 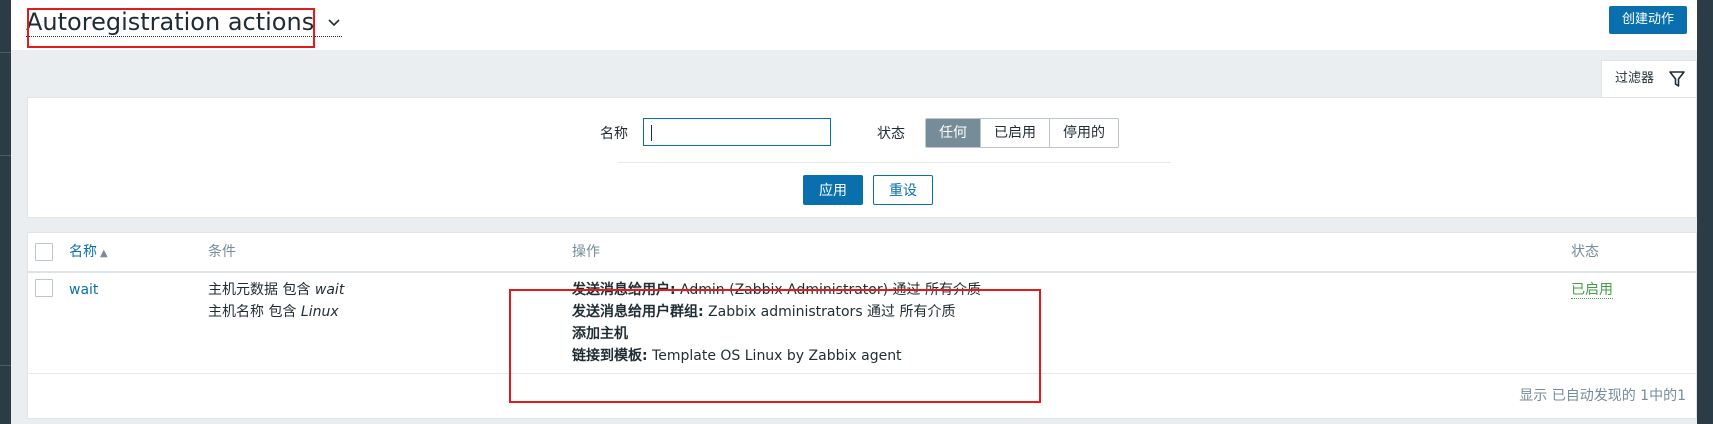 What do you see at coordinates (83, 252) in the screenshot?
I see `column-header-name-label: 名称` at bounding box center [83, 252].